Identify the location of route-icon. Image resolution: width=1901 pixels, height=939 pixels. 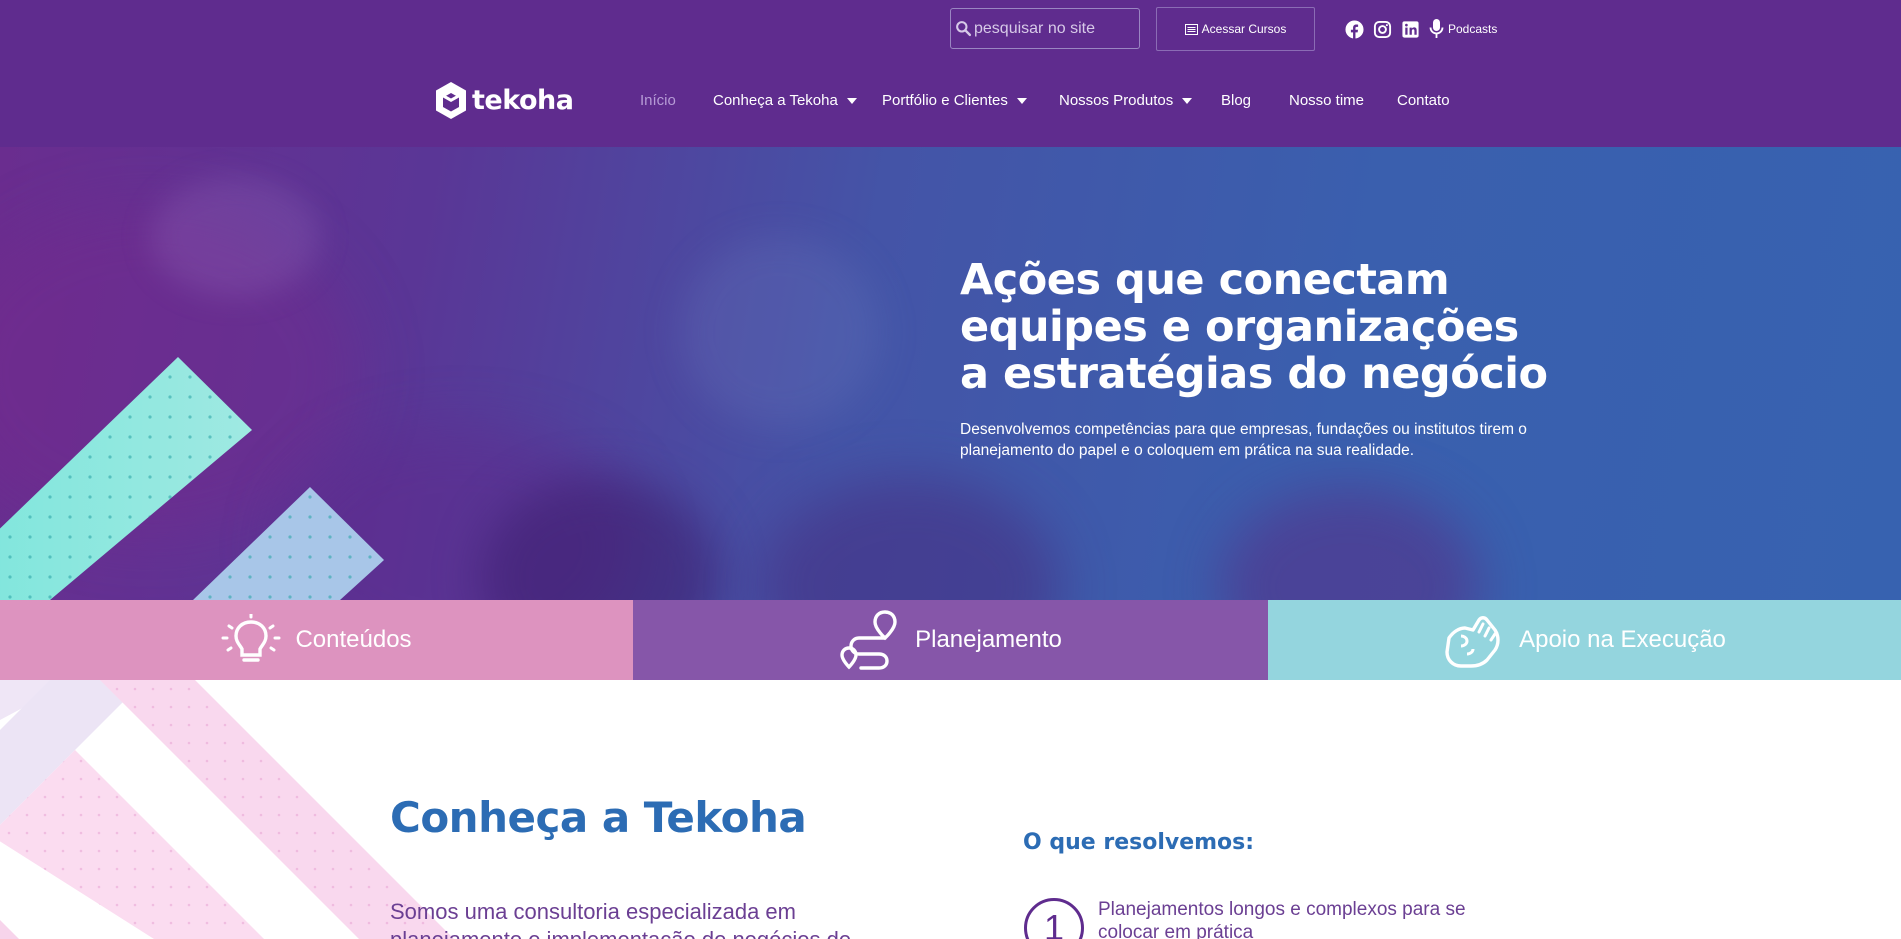
(868, 640).